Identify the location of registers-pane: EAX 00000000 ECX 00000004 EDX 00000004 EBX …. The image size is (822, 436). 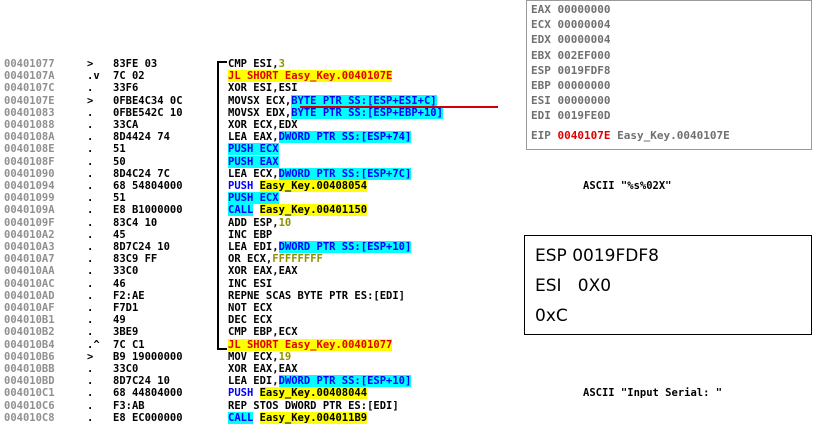
(669, 75).